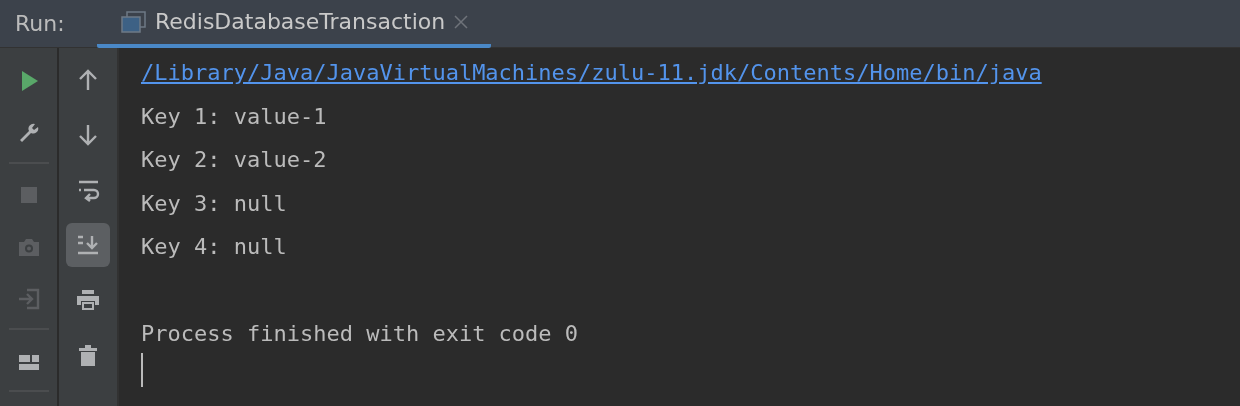 This screenshot has width=1240, height=406. I want to click on output-line: Key 4: null, so click(214, 247).